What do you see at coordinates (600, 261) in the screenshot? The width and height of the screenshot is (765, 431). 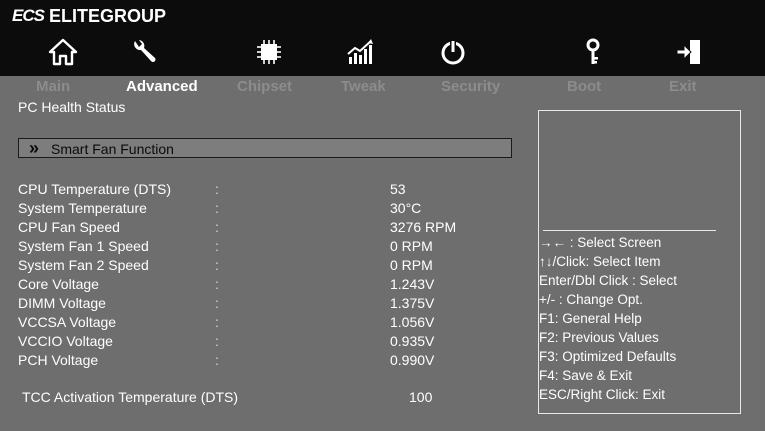 I see `help-line: ↑↓/Click: Select Item` at bounding box center [600, 261].